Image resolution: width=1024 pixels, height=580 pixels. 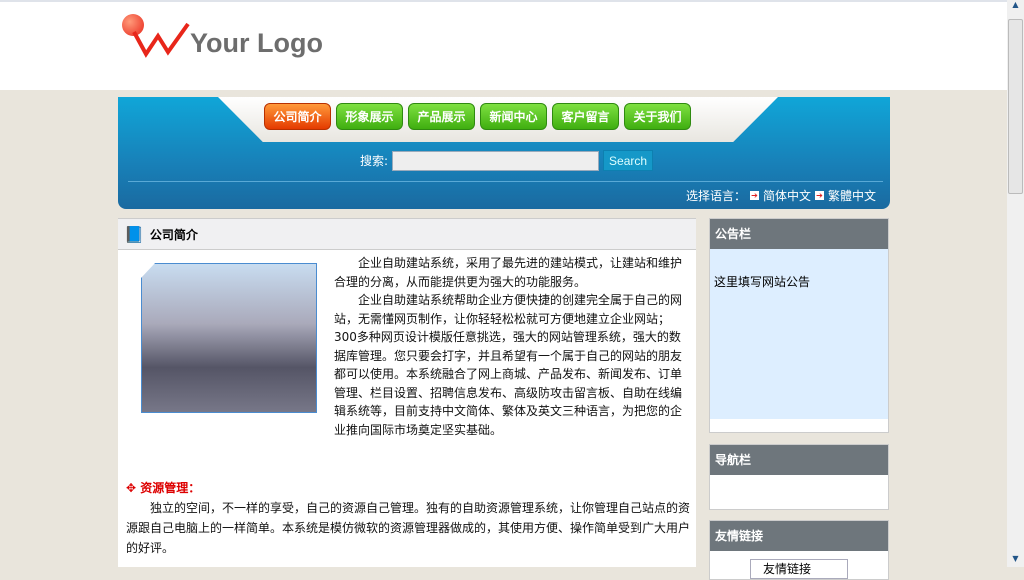 What do you see at coordinates (585, 116) in the screenshot?
I see `nav-guestbook: 客户留言` at bounding box center [585, 116].